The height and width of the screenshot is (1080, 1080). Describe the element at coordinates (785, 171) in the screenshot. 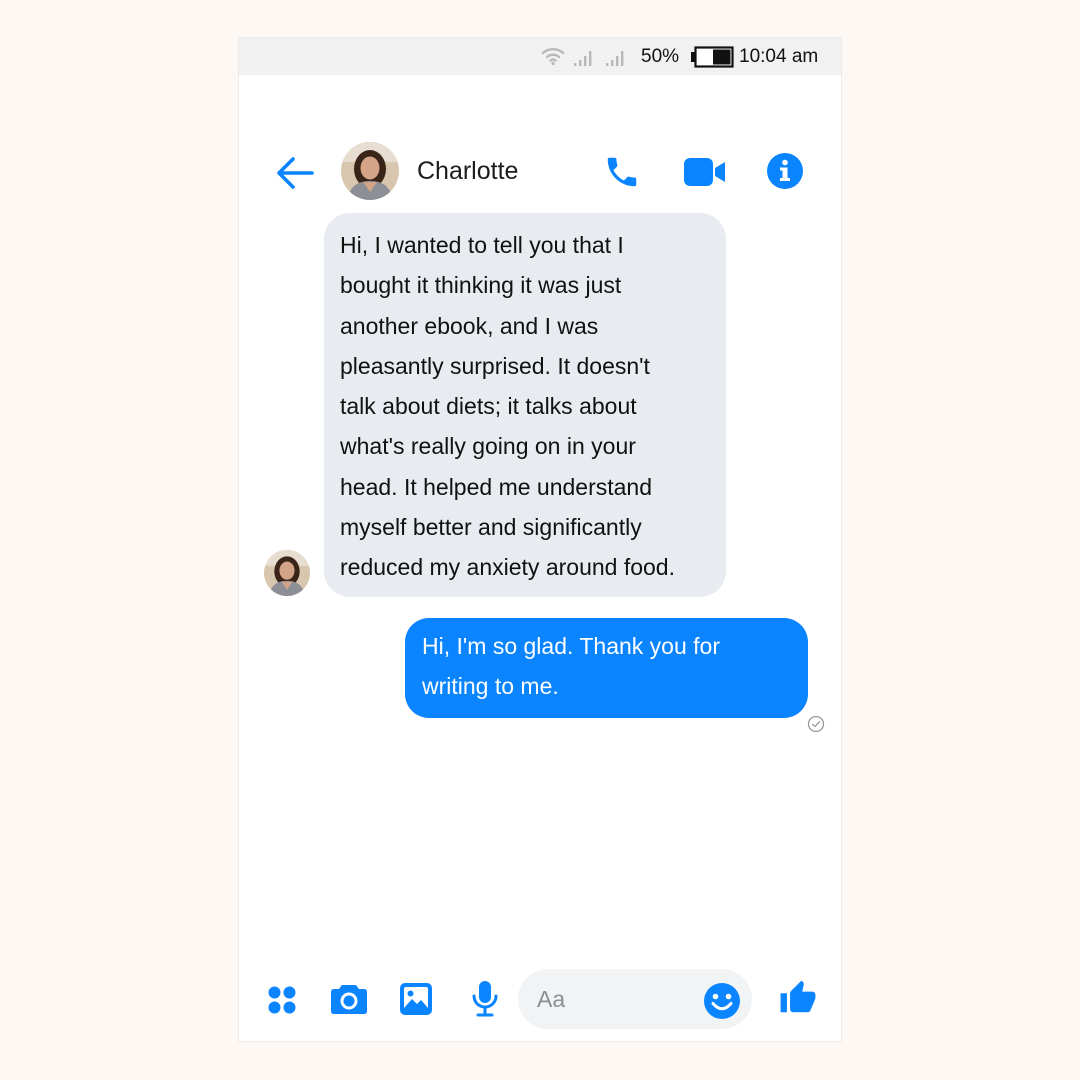

I see `info-icon` at that location.